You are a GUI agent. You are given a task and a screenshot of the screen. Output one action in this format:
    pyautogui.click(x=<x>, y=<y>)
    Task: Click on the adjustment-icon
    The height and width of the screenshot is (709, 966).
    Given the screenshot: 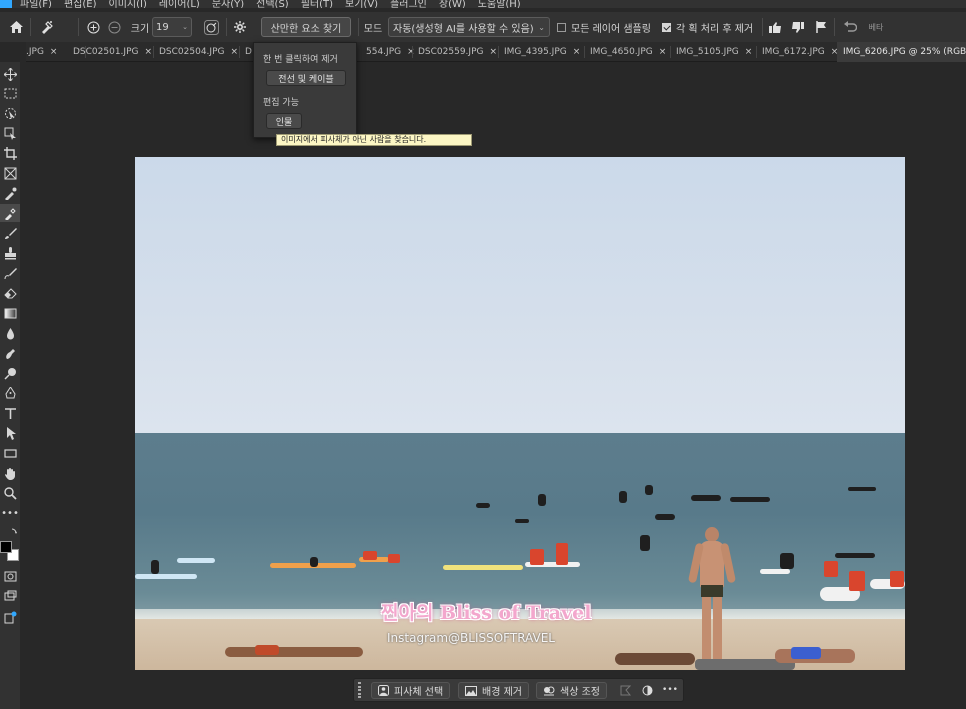 What is the action you would take?
    pyautogui.click(x=647, y=690)
    